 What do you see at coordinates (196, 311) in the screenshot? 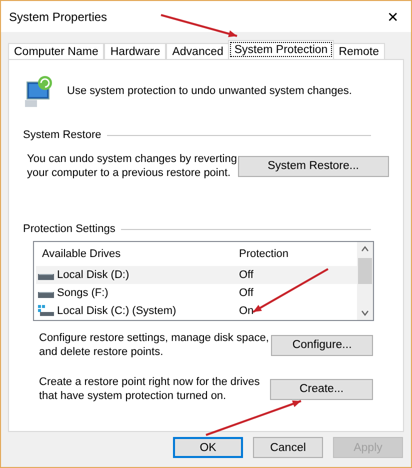
I see `drive-row: Local Disk (C:) (System) On` at bounding box center [196, 311].